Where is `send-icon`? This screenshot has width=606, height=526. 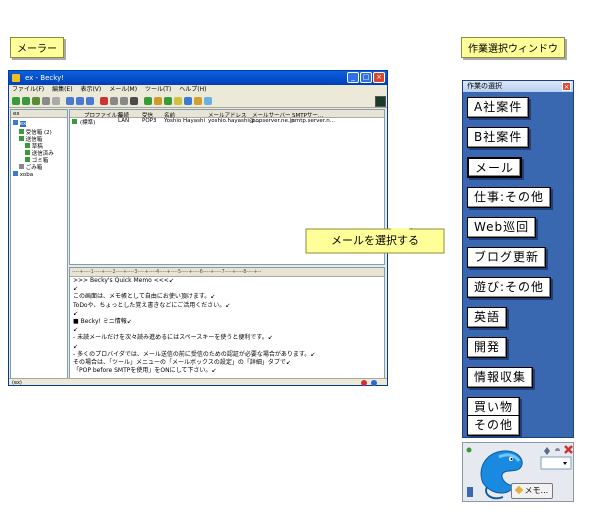 send-icon is located at coordinates (36, 101).